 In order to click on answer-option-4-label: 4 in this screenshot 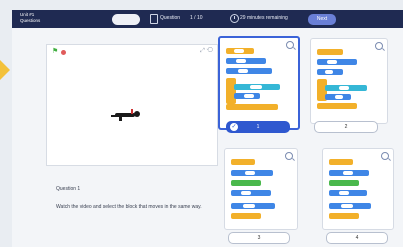, I will do `click(357, 238)`.